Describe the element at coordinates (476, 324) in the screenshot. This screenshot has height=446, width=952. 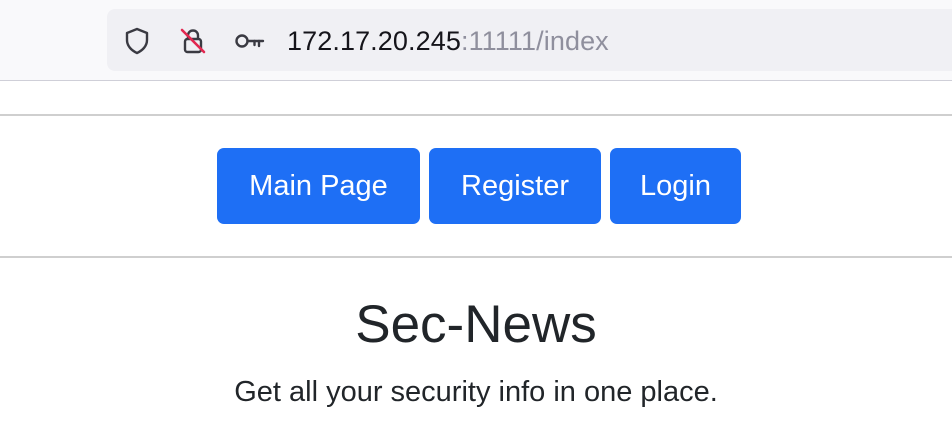
I see `page-title: Sec-News` at that location.